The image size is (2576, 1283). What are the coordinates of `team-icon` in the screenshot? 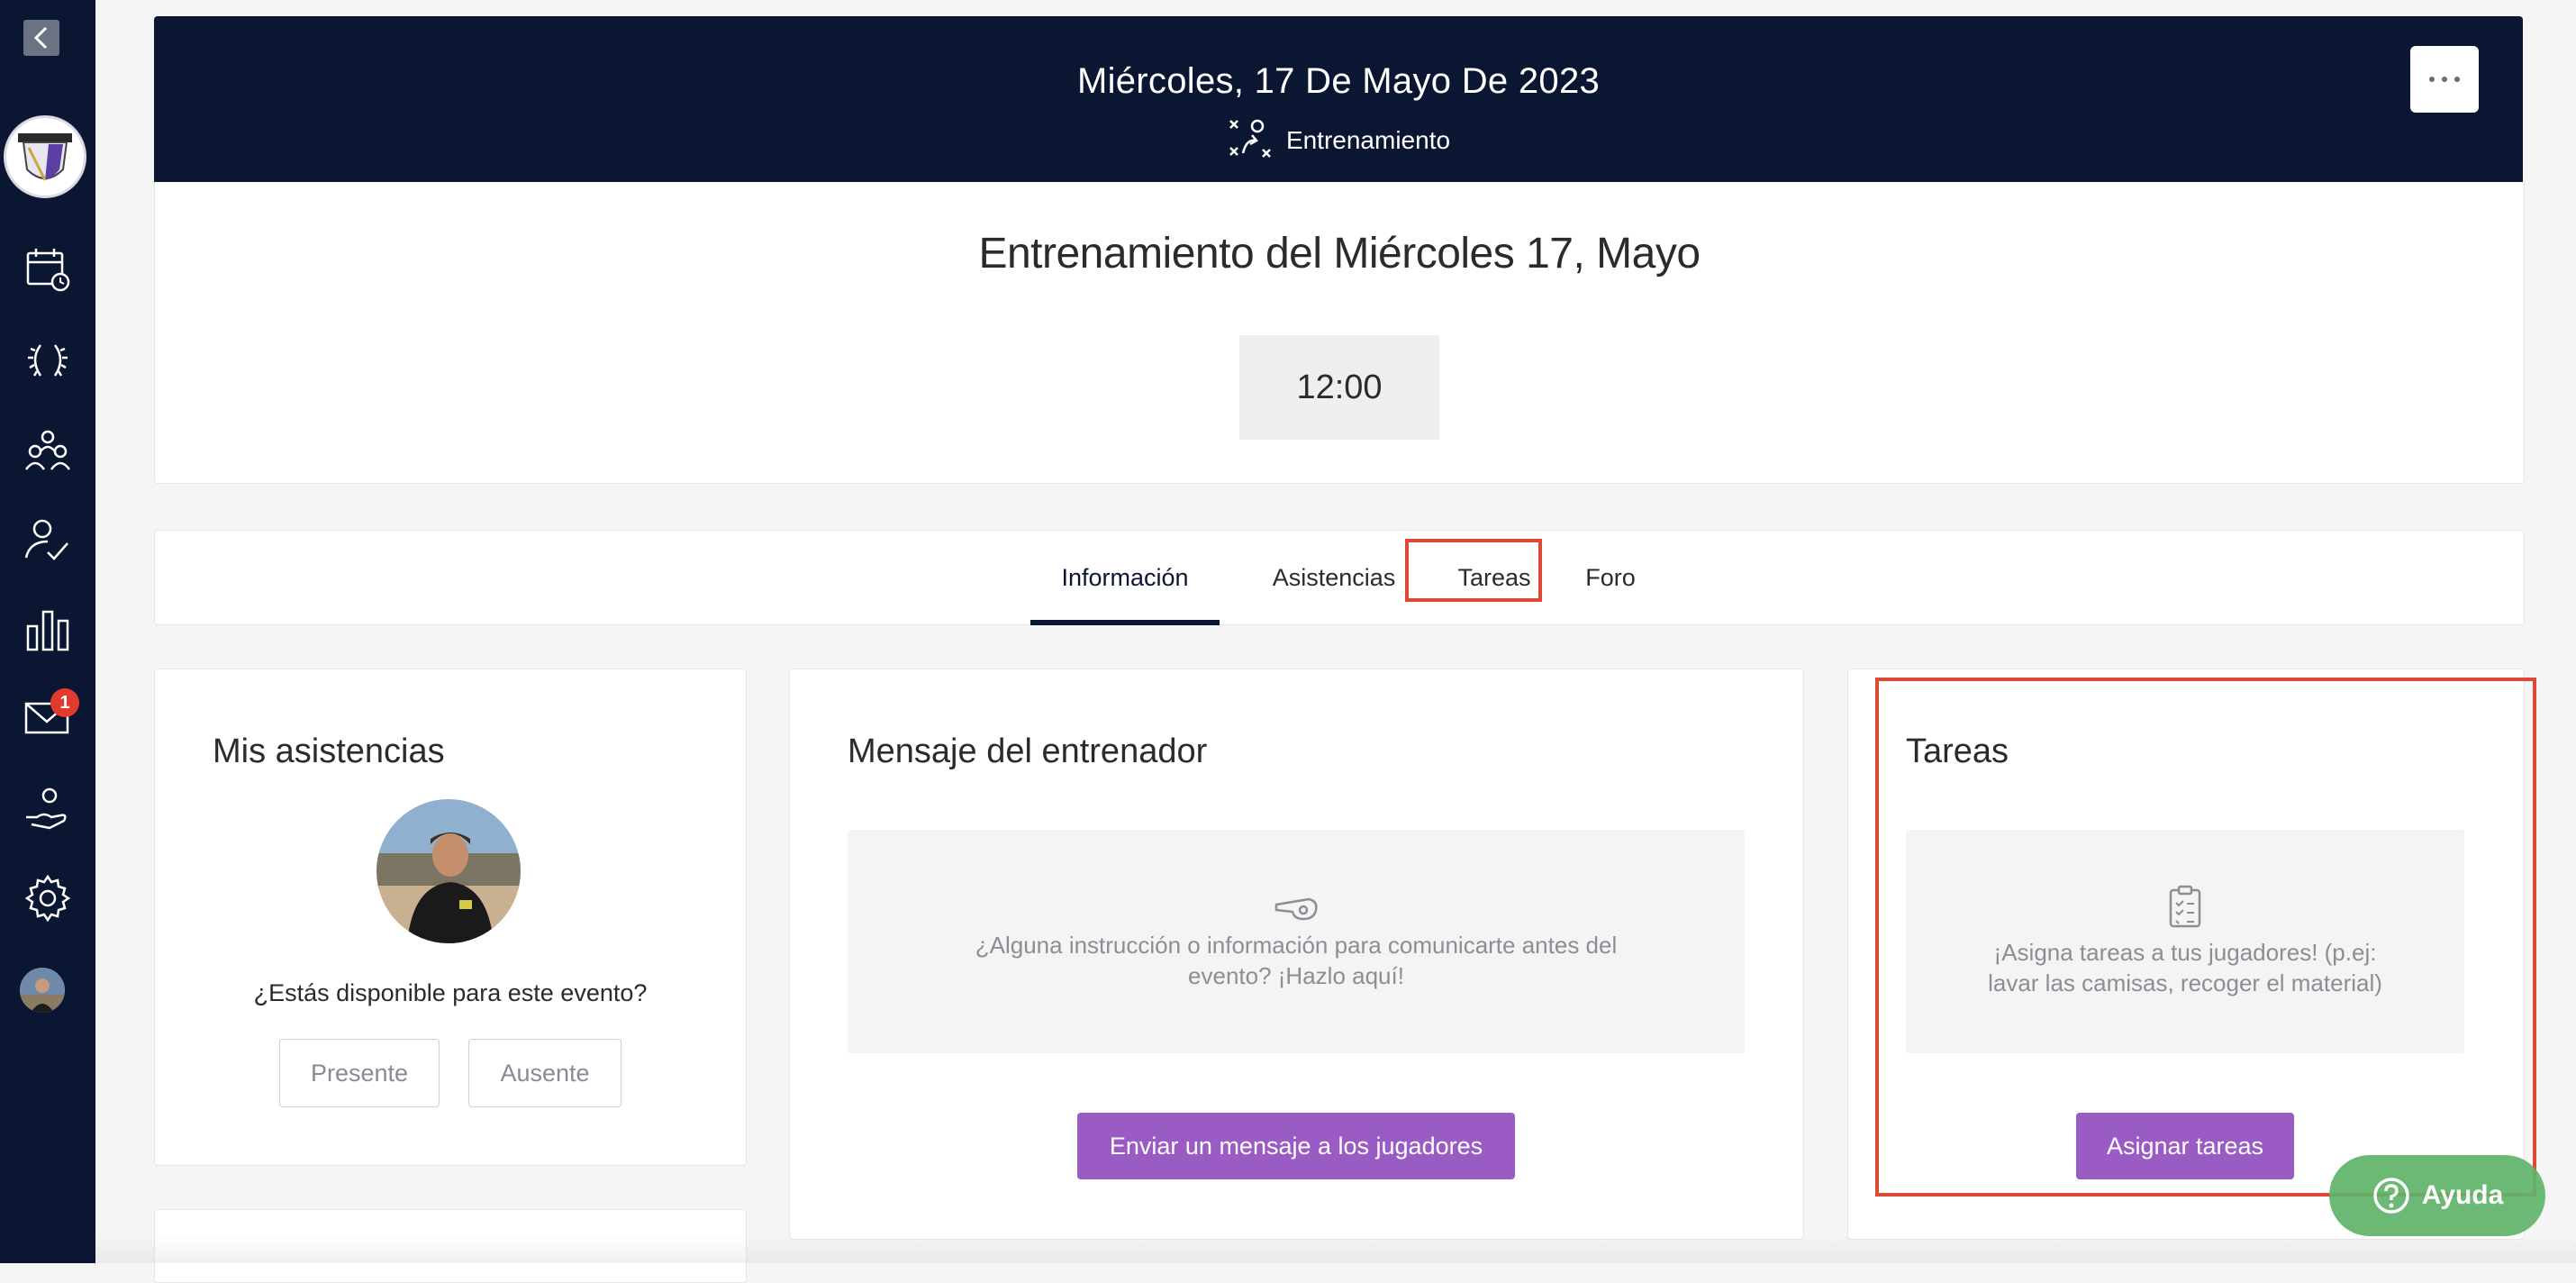 It's located at (47, 450).